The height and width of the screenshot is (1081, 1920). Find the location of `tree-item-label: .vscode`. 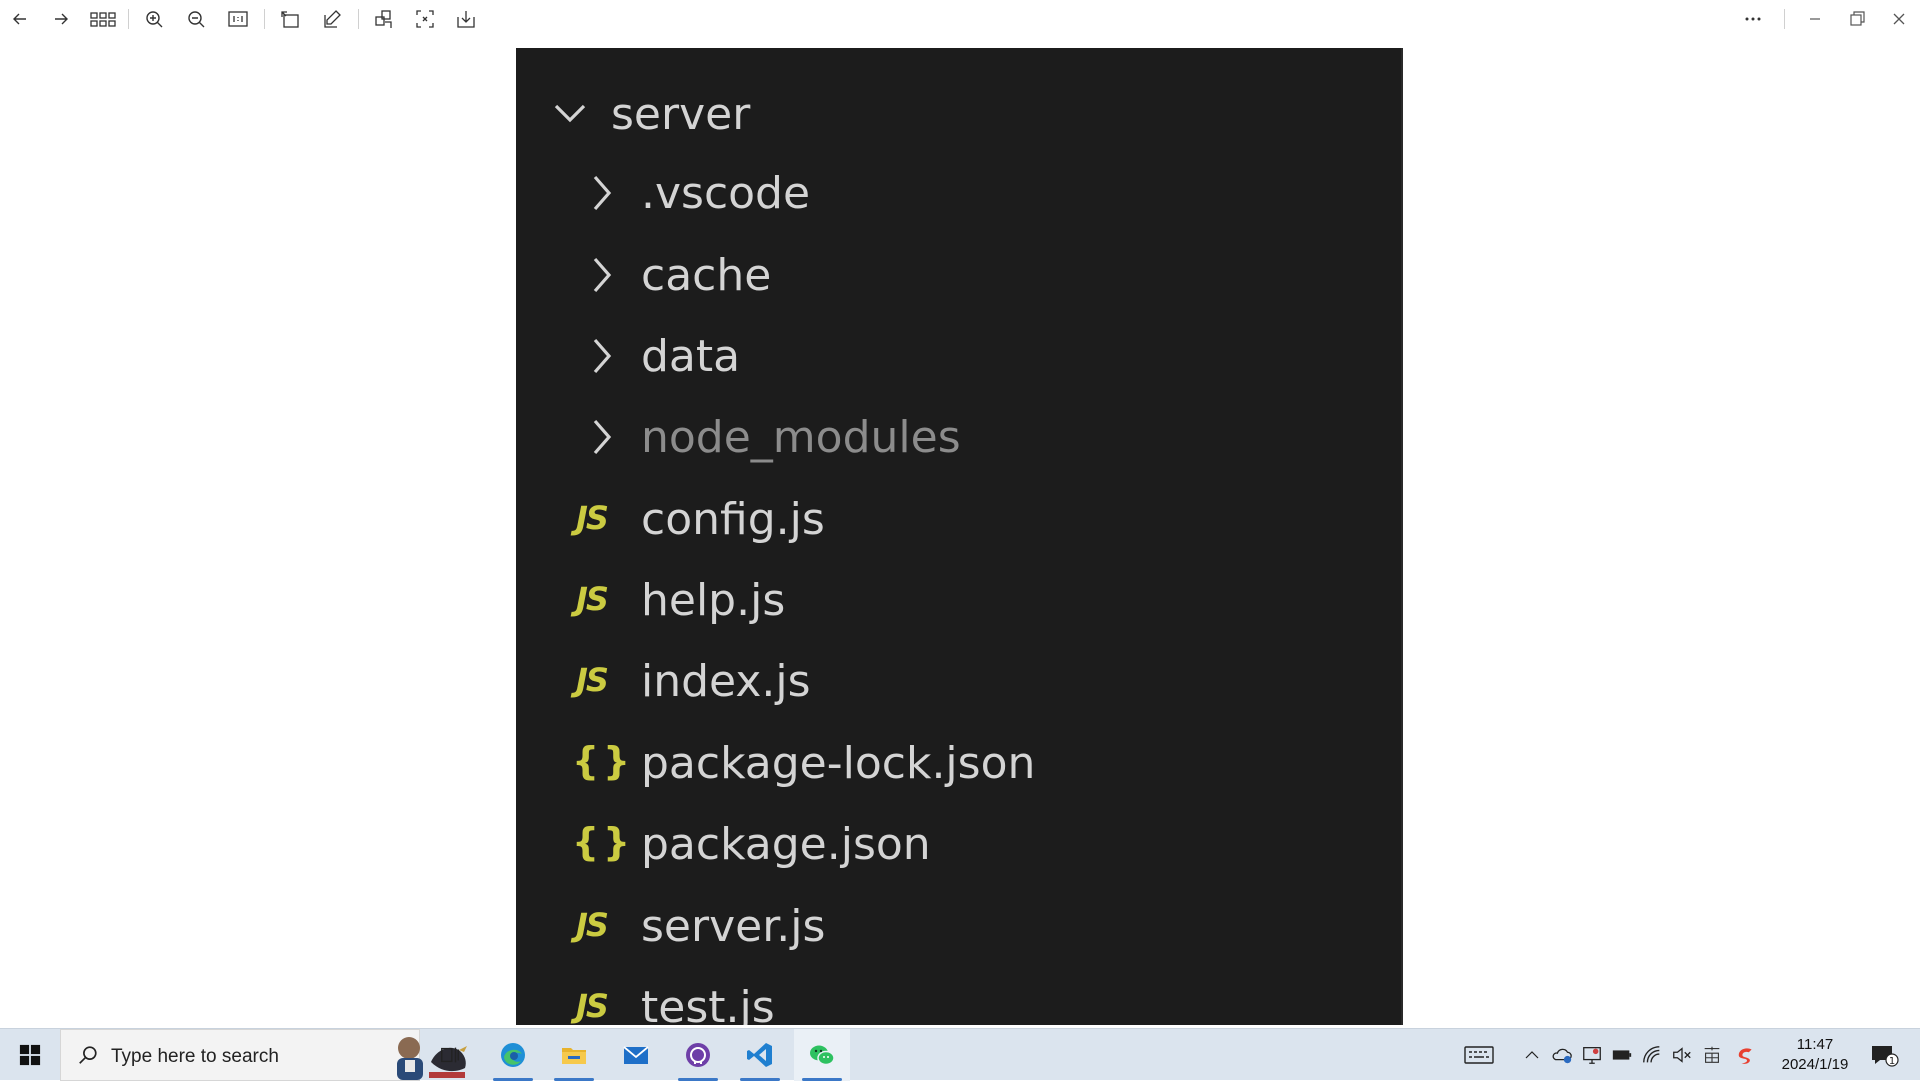

tree-item-label: .vscode is located at coordinates (726, 193).